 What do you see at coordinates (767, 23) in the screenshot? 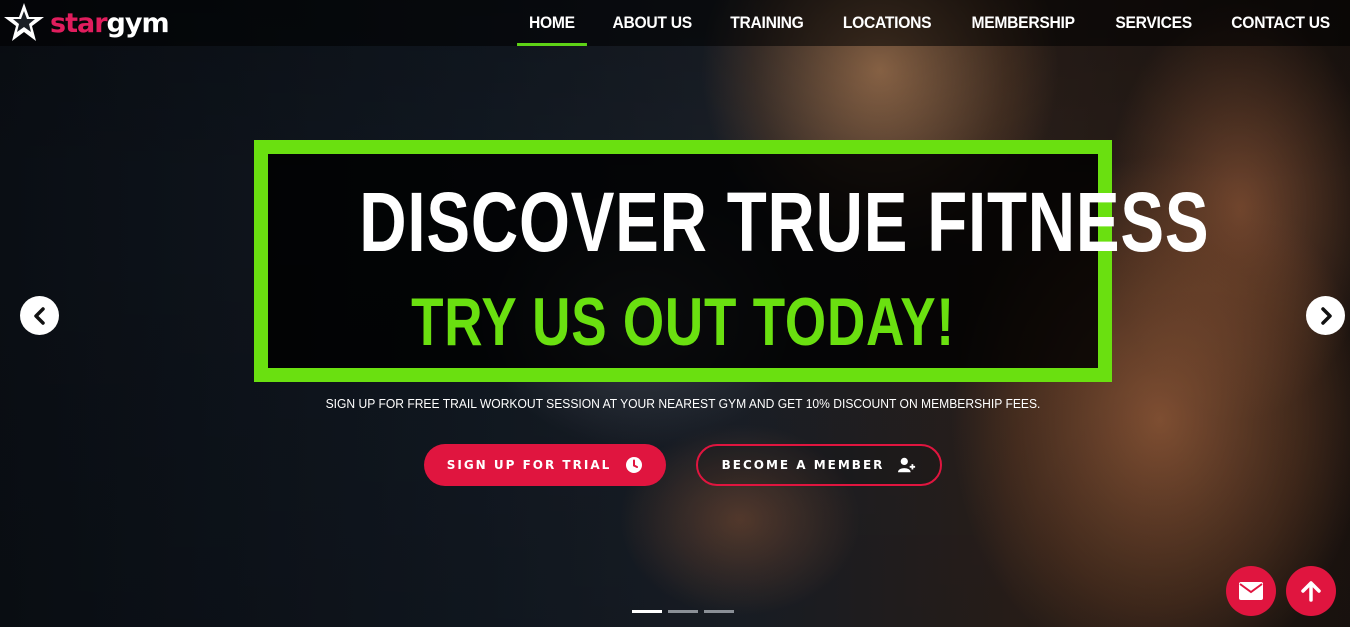
I see `nav-item-training: TRAINING` at bounding box center [767, 23].